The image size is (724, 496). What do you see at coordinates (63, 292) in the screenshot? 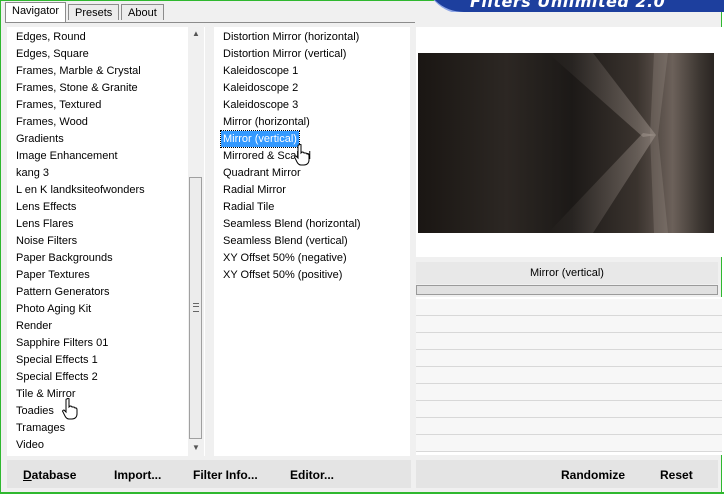
I see `category-item: Pattern Generators` at bounding box center [63, 292].